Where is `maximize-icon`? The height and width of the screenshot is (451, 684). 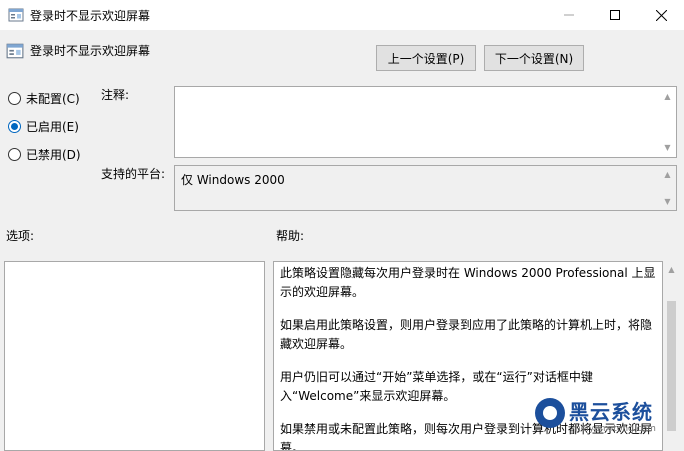 maximize-icon is located at coordinates (615, 15).